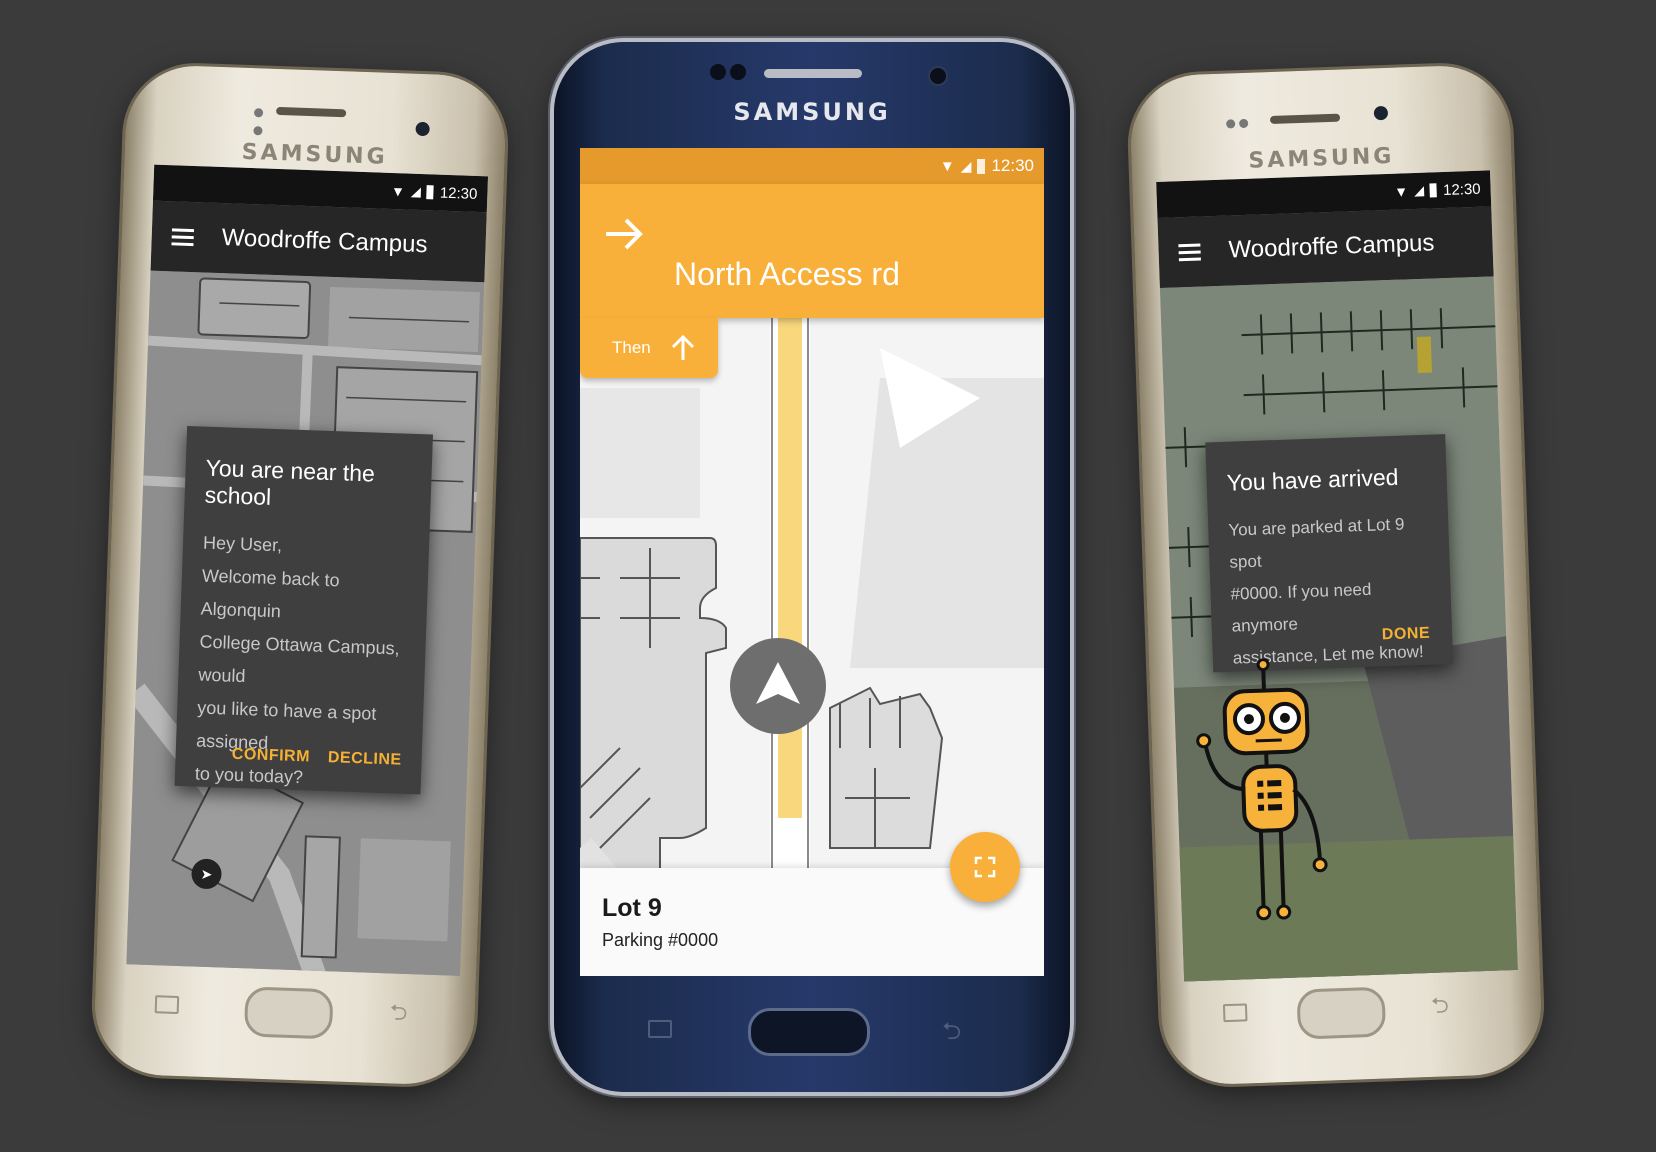 This screenshot has height=1152, width=1656. What do you see at coordinates (683, 347) in the screenshot?
I see `arrow-up-icon` at bounding box center [683, 347].